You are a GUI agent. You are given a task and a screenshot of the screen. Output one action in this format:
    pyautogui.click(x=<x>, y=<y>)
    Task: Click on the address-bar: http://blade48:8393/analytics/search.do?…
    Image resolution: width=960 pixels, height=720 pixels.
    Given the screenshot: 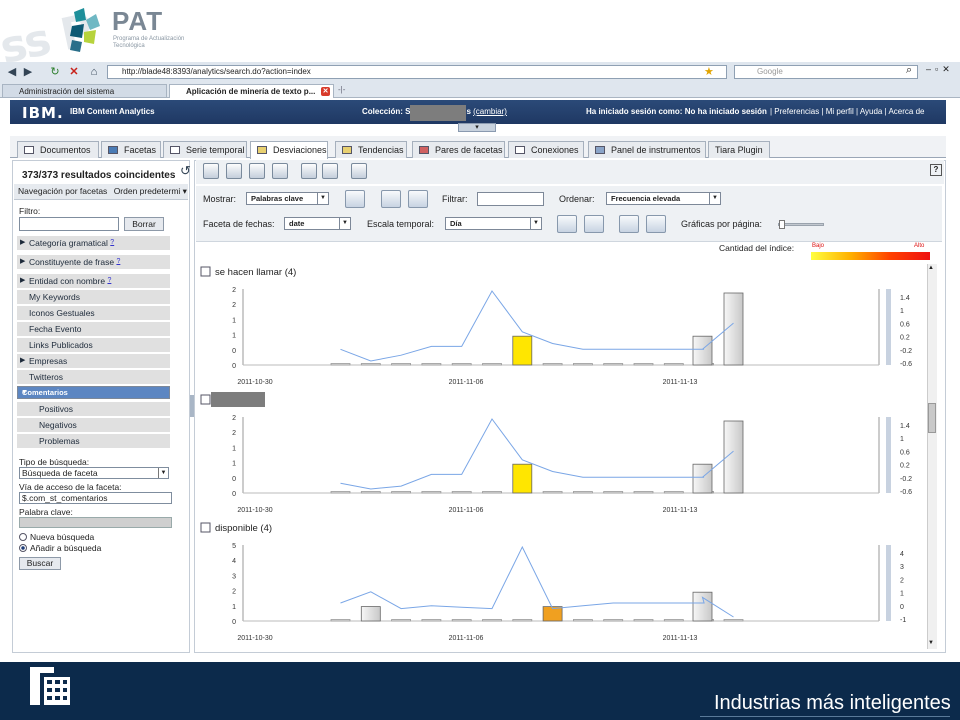 What is the action you would take?
    pyautogui.click(x=417, y=72)
    